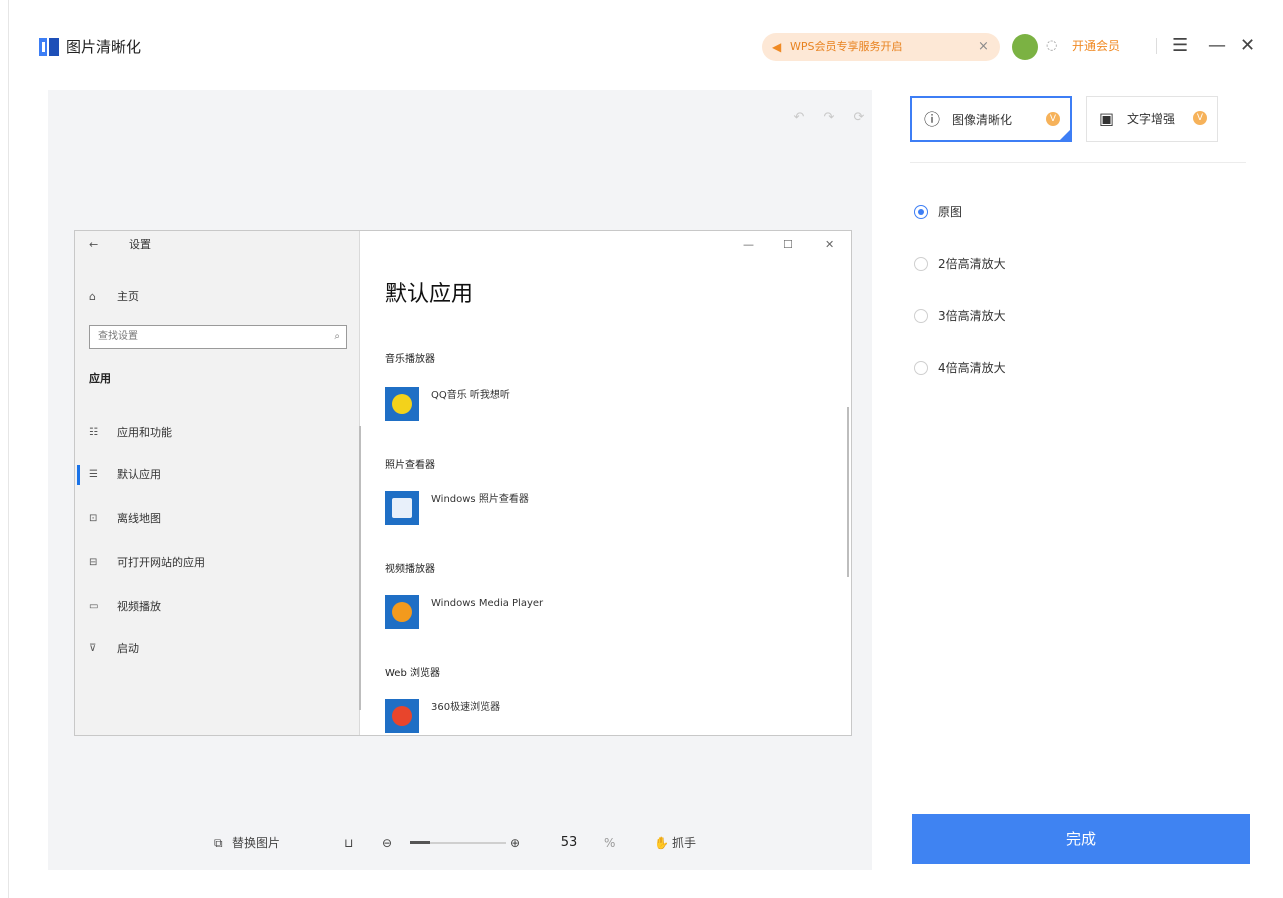  What do you see at coordinates (661, 843) in the screenshot?
I see `hand-tool-icon: ✋` at bounding box center [661, 843].